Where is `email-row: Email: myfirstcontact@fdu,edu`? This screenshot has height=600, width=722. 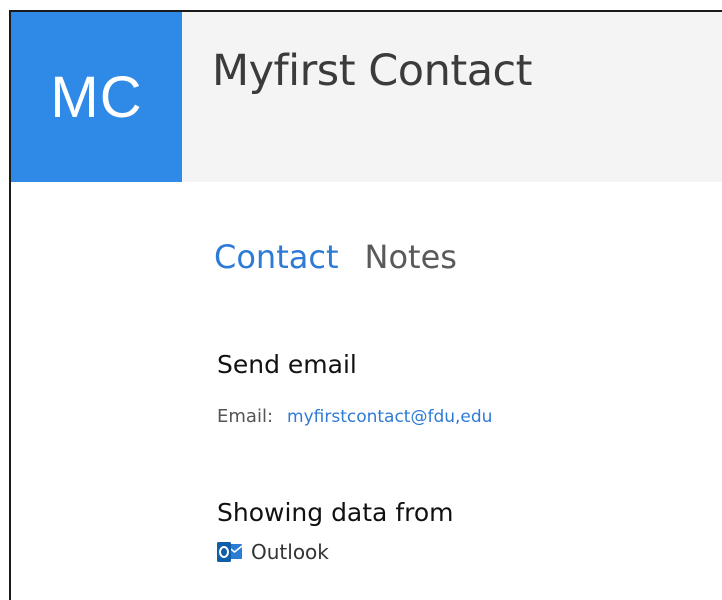
email-row: Email: myfirstcontact@fdu,edu is located at coordinates (354, 416).